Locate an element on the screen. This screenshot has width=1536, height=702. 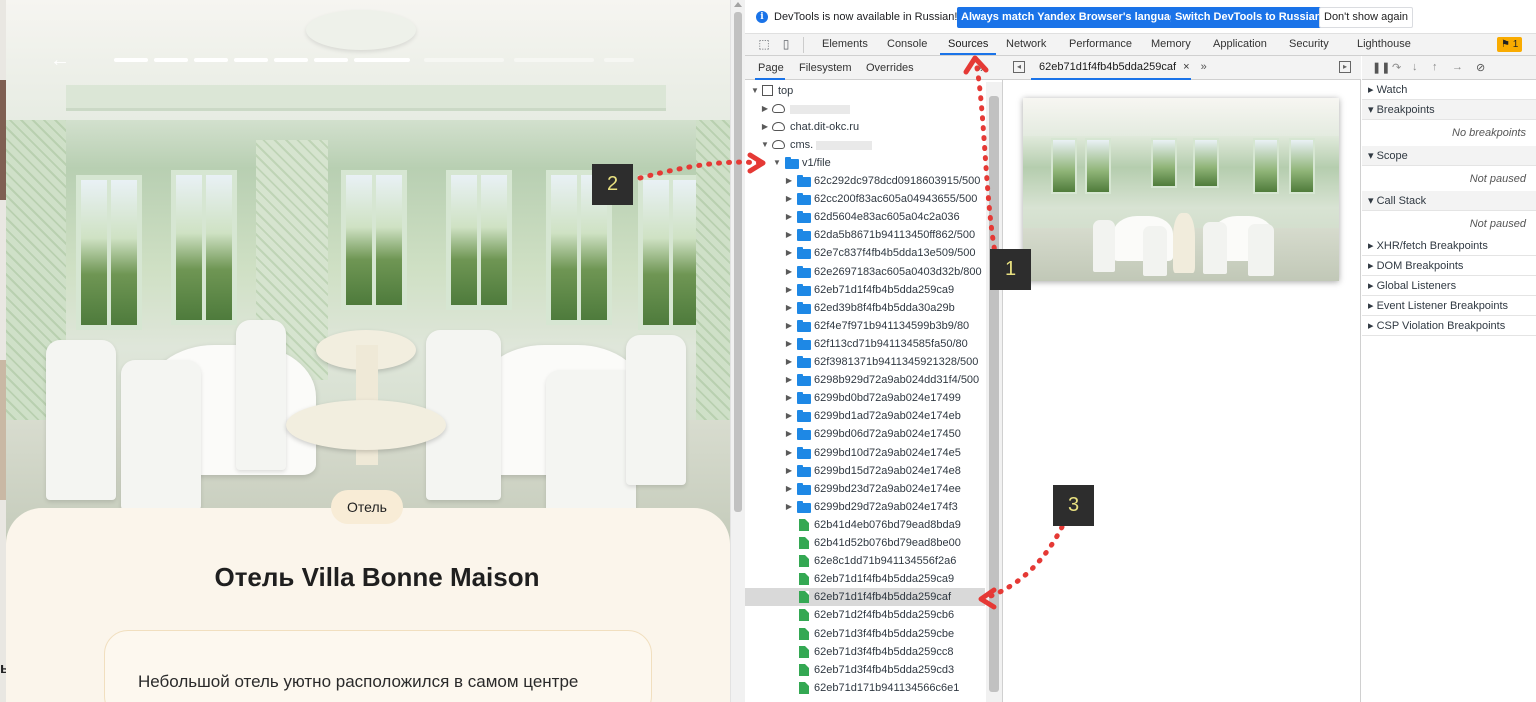
tree-item-file: 62eb71d3f4fb4b5dda259cbe is located at coordinates (865, 634).